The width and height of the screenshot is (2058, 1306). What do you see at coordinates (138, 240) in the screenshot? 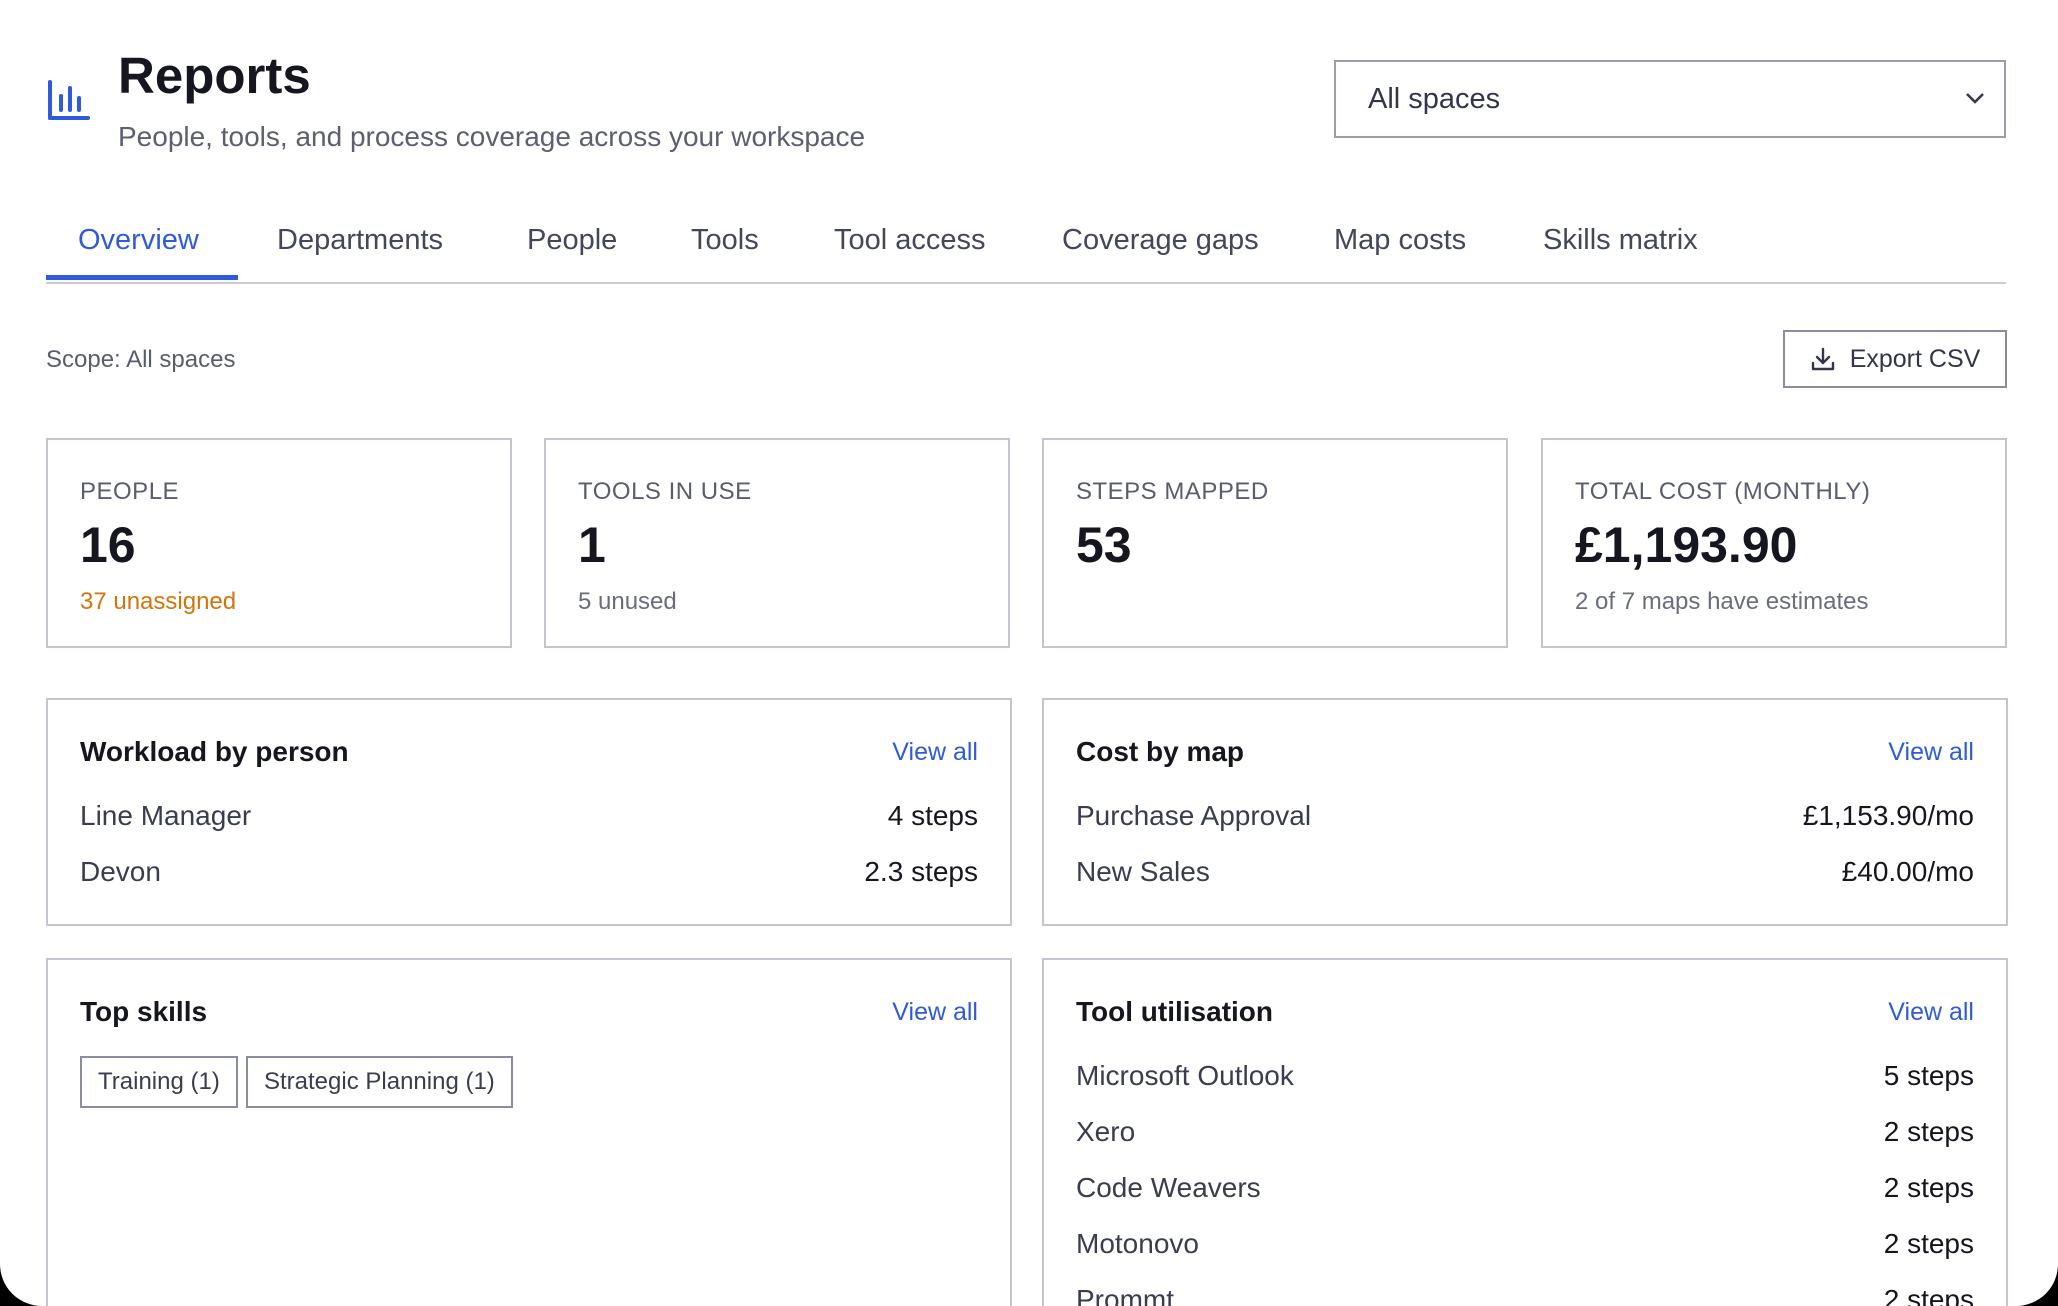
I see `tab-overview: Overview` at bounding box center [138, 240].